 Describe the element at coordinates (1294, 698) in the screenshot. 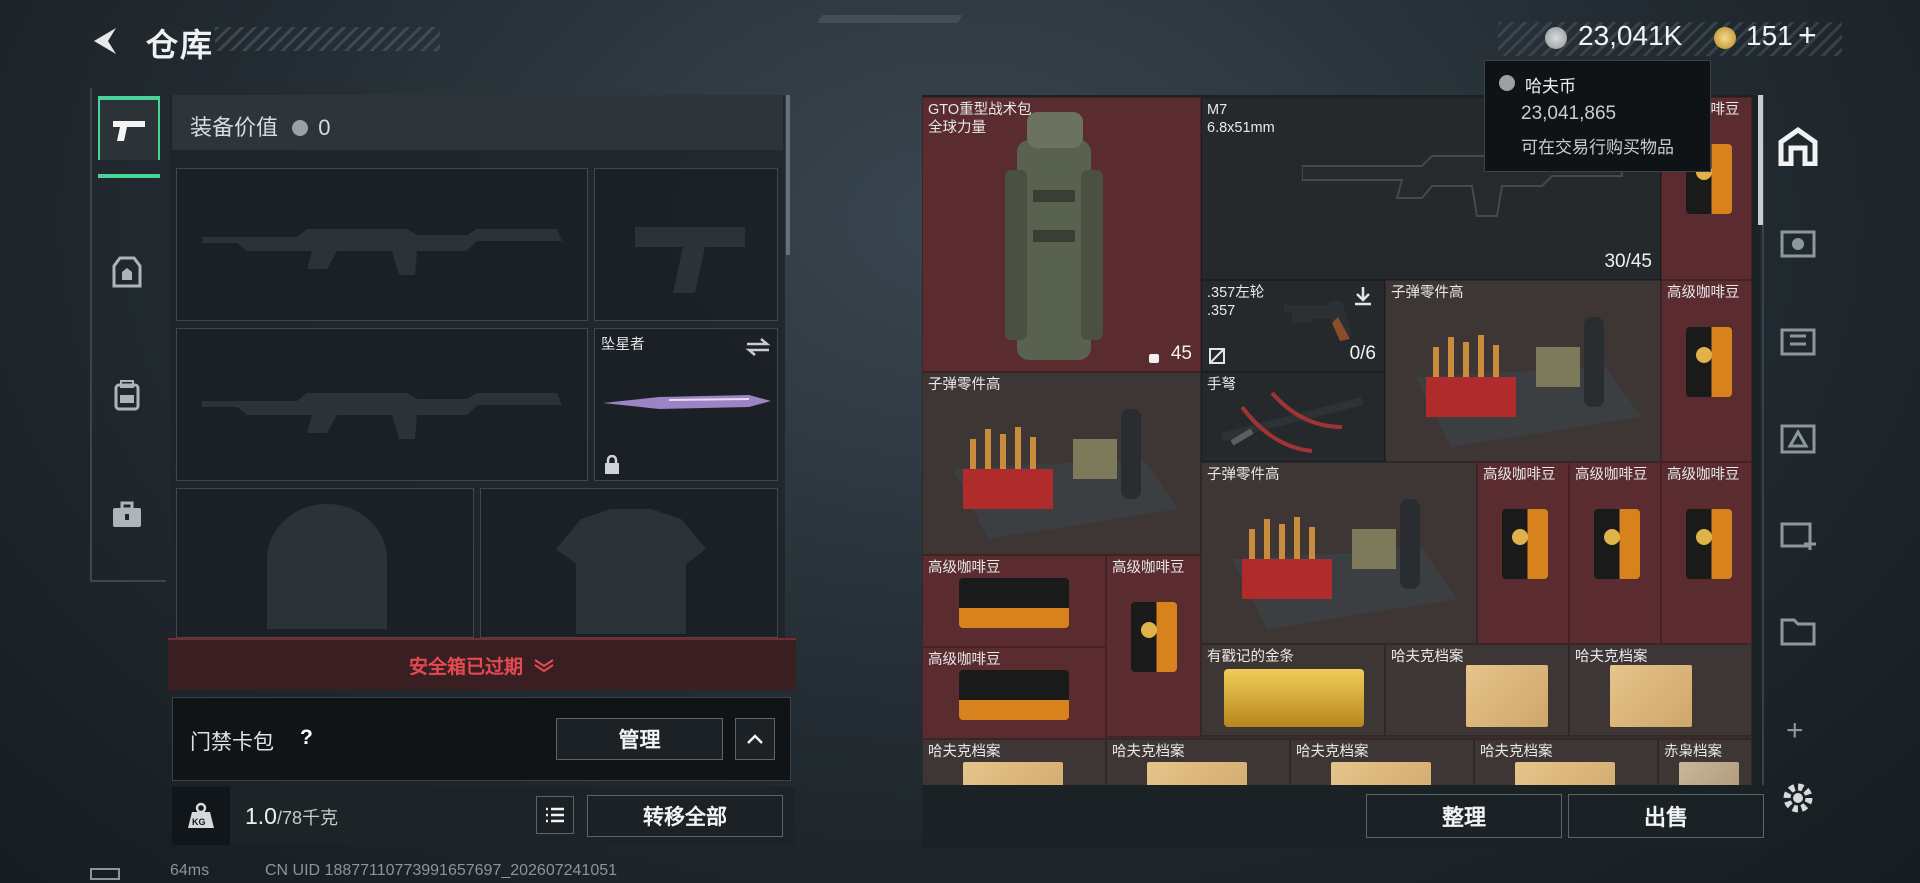

I see `gold-bar-icon` at that location.